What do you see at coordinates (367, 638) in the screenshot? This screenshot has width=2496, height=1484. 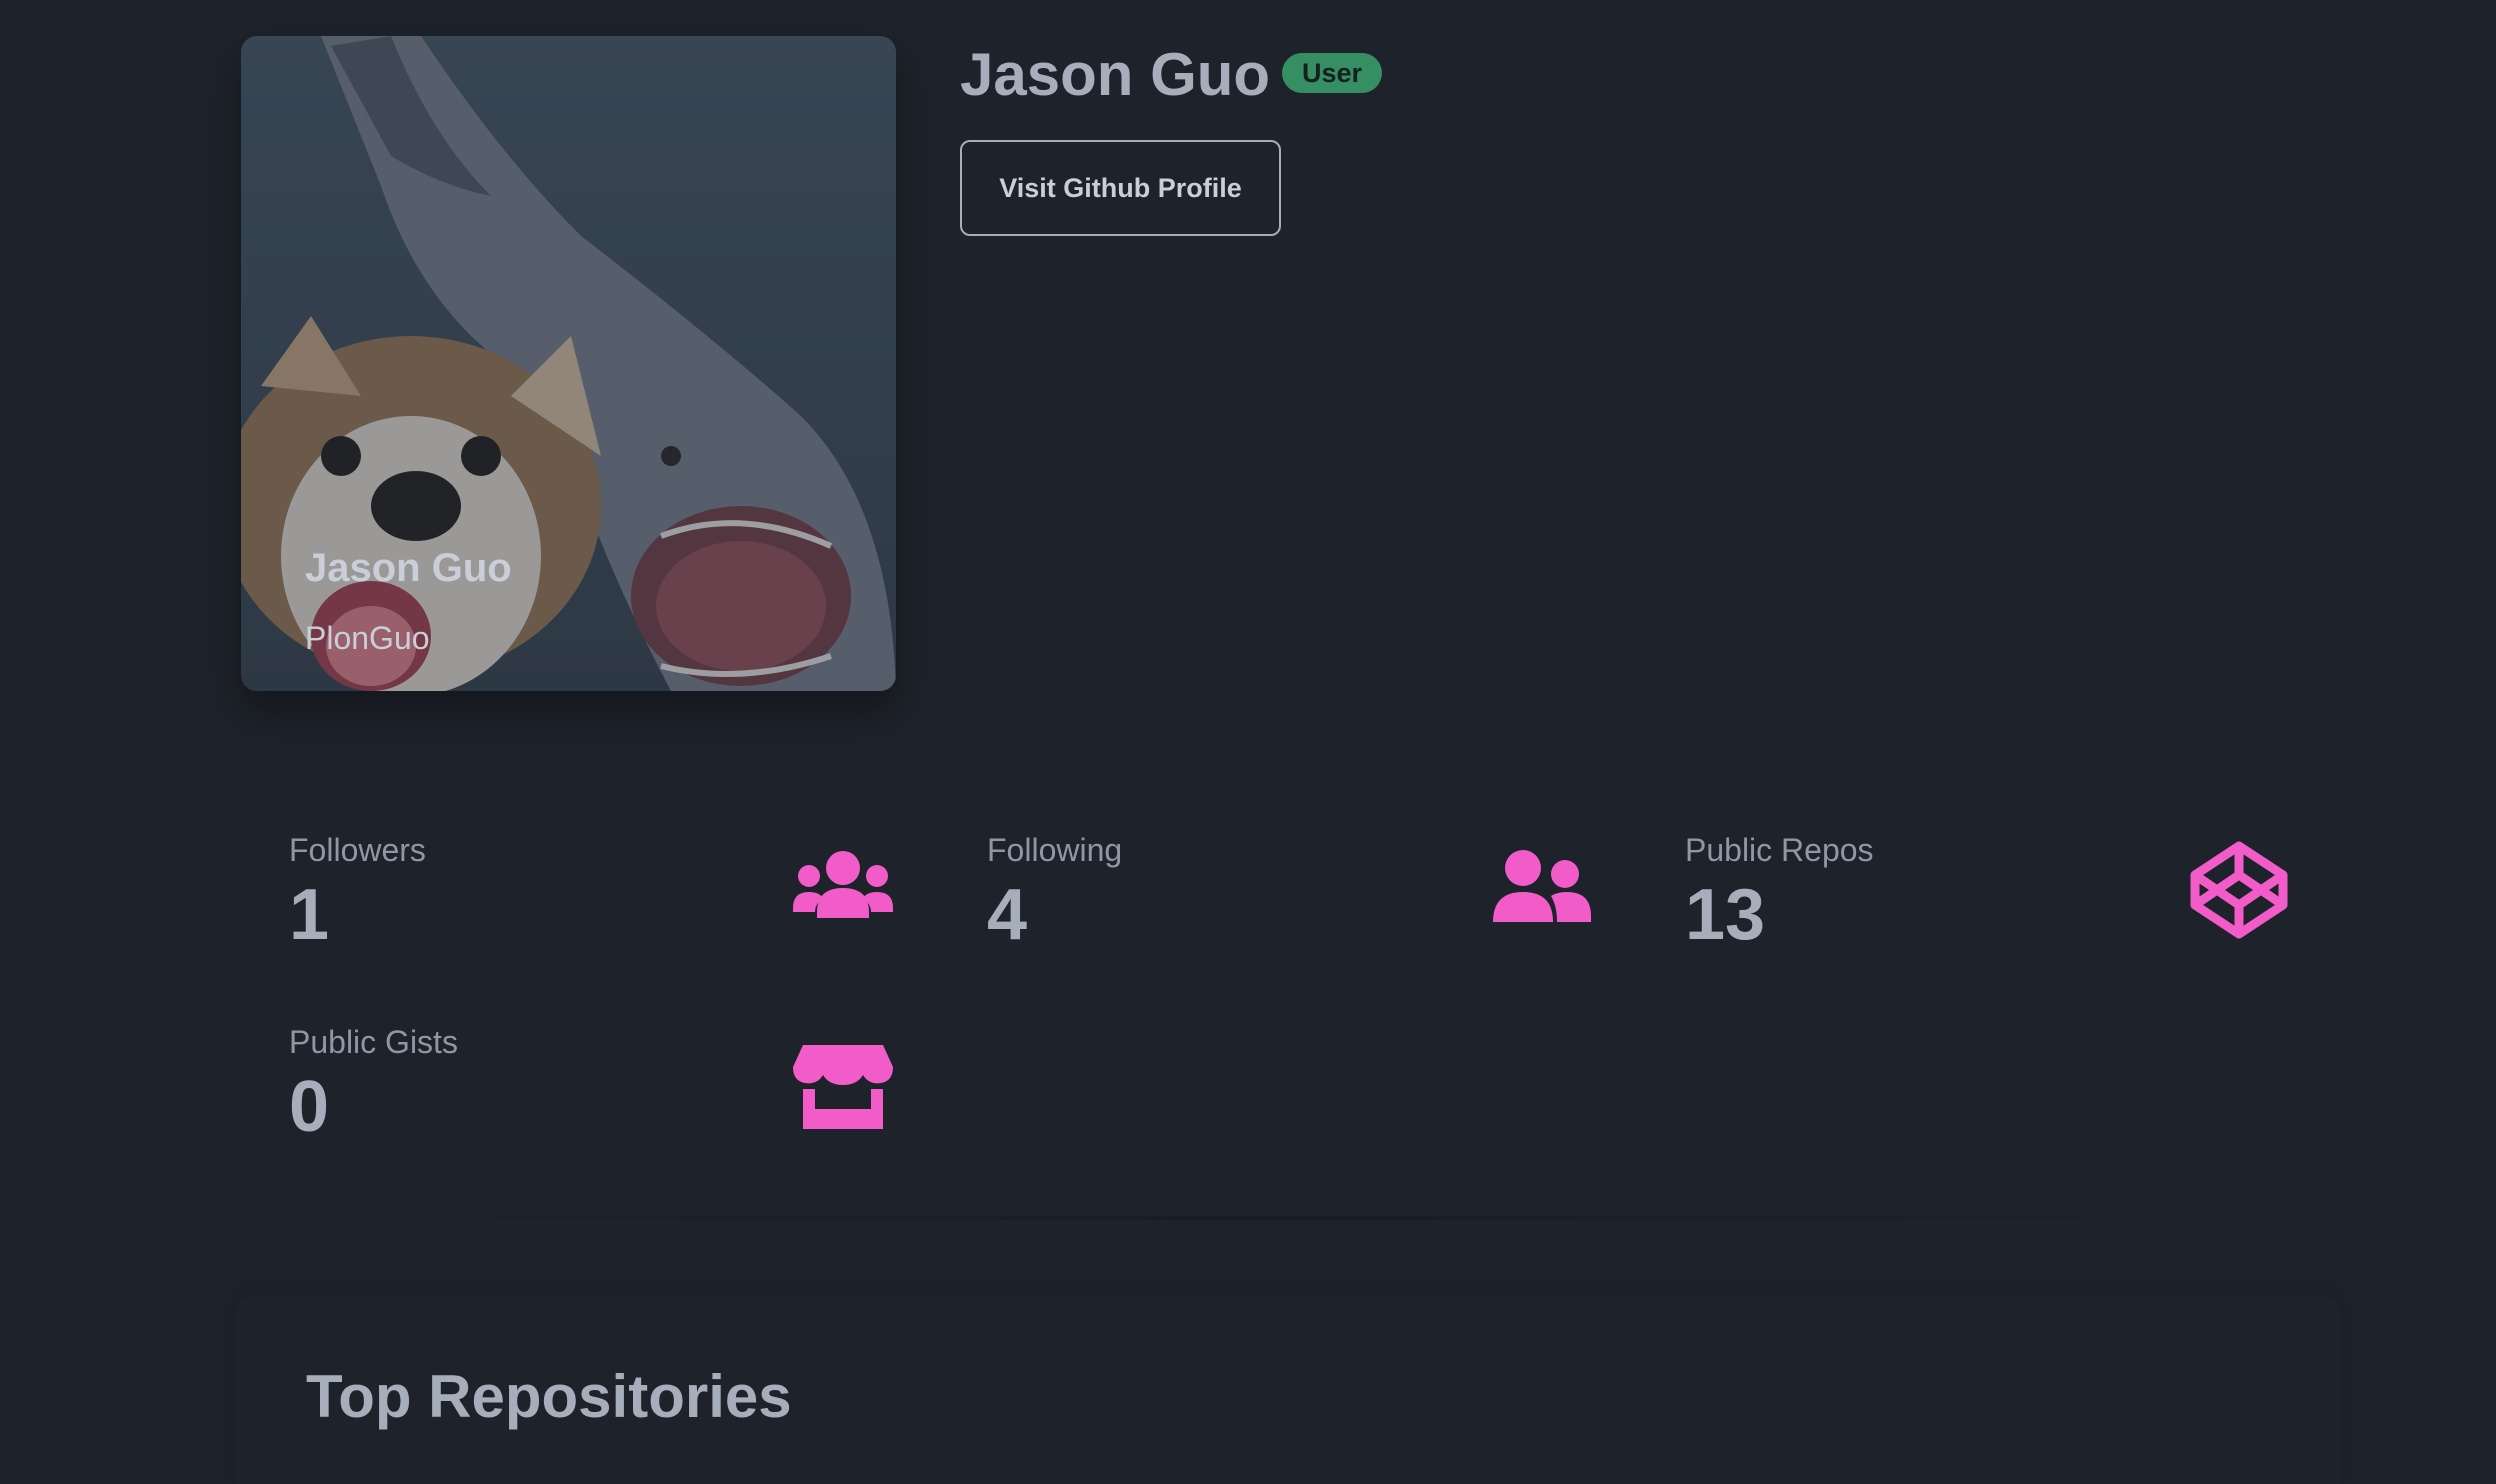 I see `avatar-login: PlonGuo` at bounding box center [367, 638].